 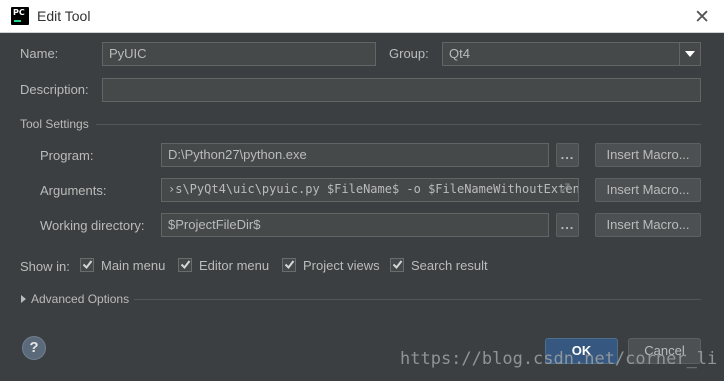 I want to click on advanced-options-toggle: Advanced Options, so click(x=80, y=299).